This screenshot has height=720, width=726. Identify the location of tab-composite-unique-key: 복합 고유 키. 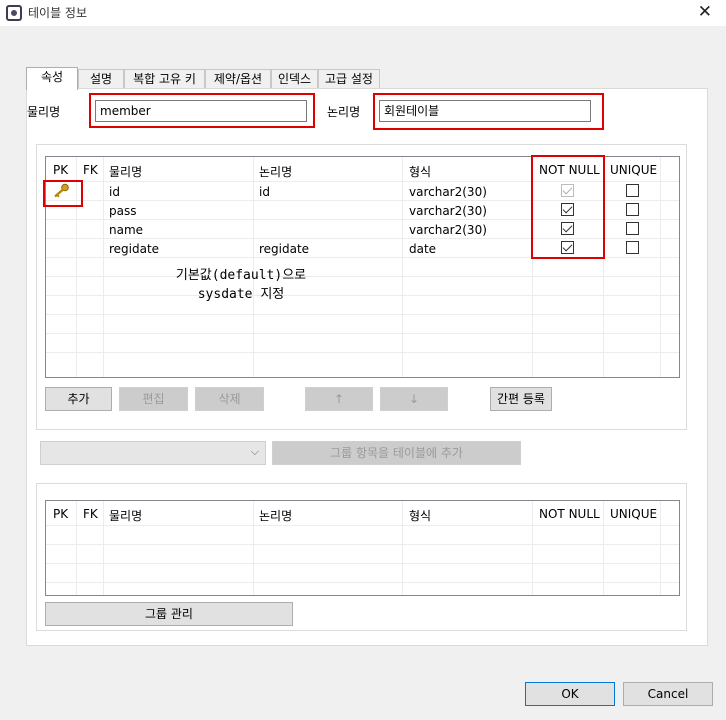
(164, 79).